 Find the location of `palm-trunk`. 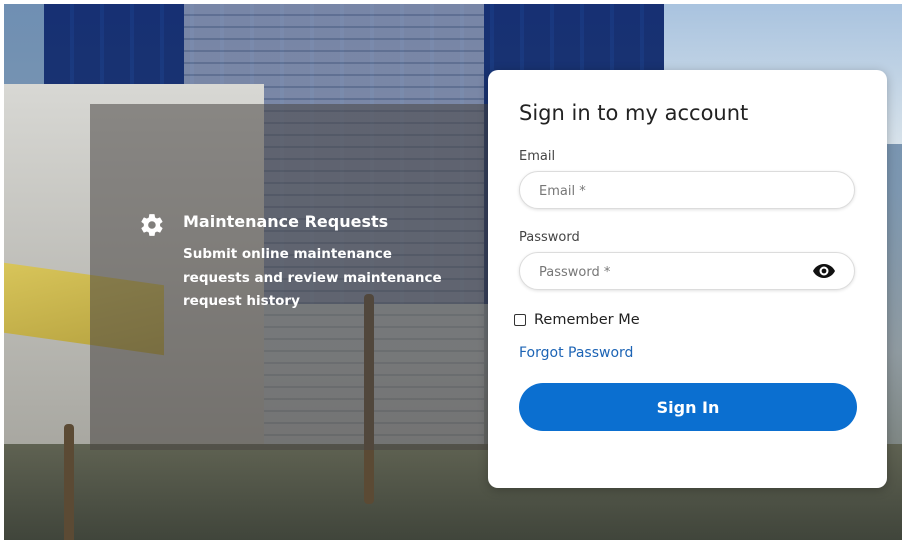

palm-trunk is located at coordinates (69, 482).